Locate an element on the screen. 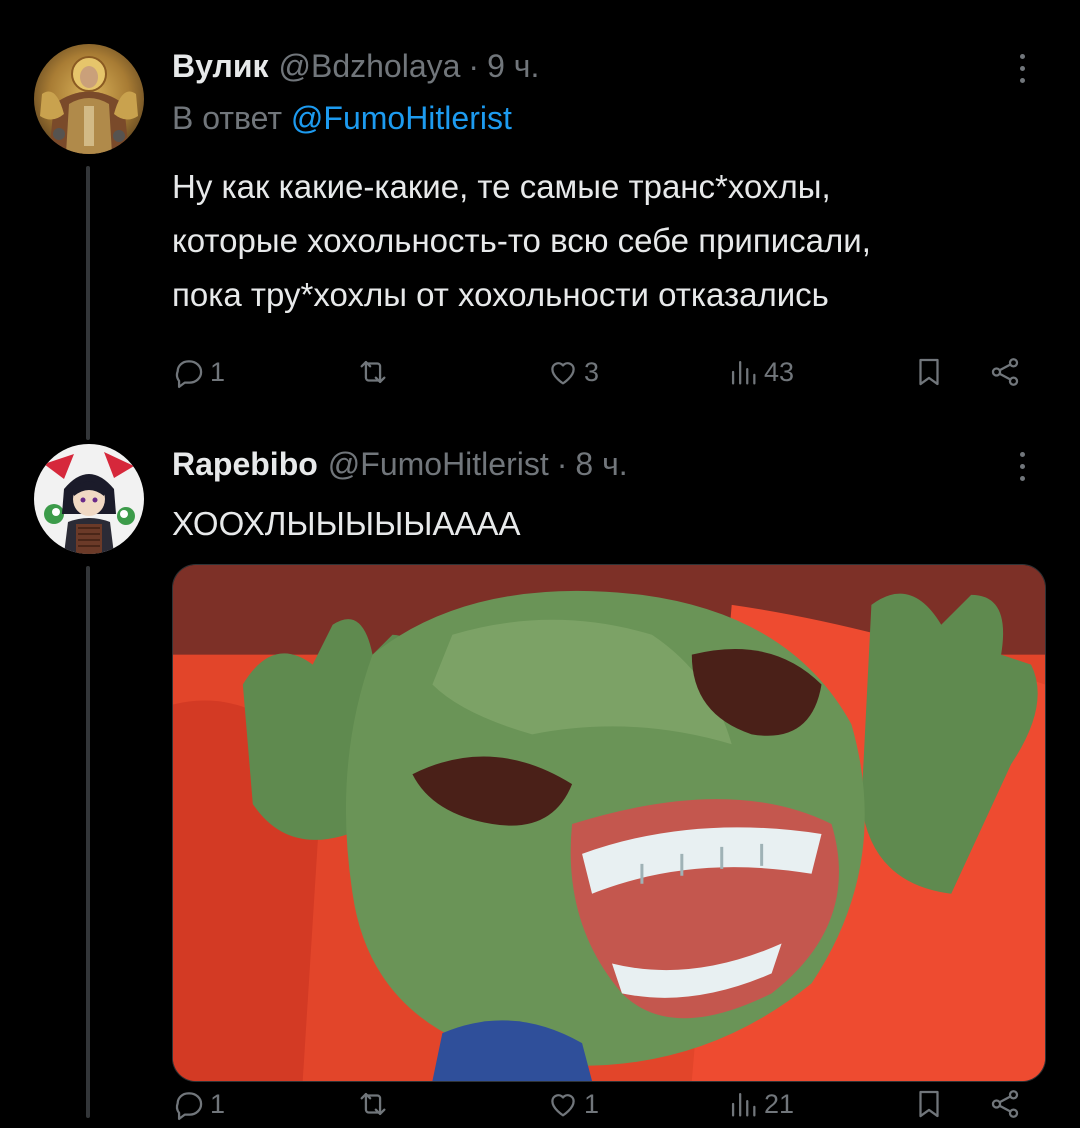 The height and width of the screenshot is (1128, 1080). tweet-header: Rapebibo @FumoHitlerist · 8 ч. is located at coordinates (400, 464).